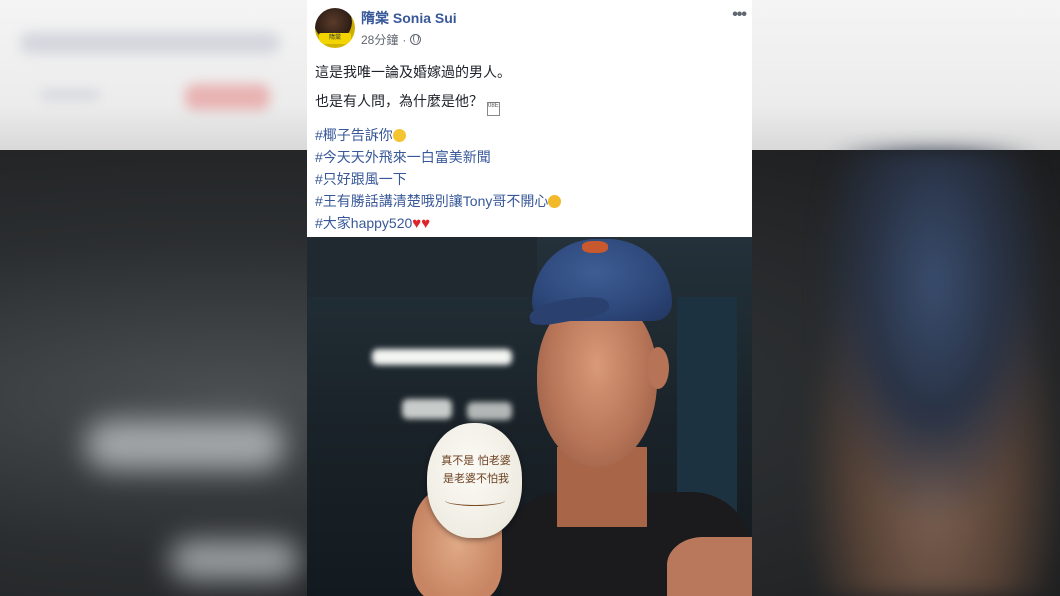 This screenshot has width=1060, height=596. I want to click on avatar-badge: 隋棠, so click(335, 38).